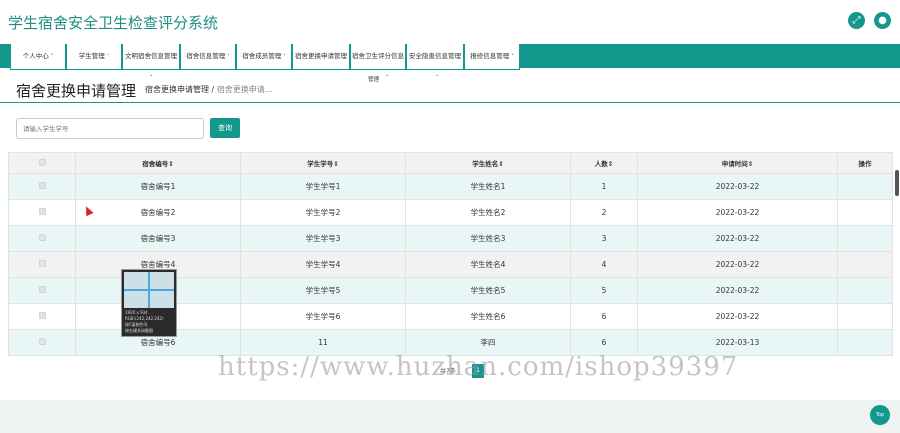 This screenshot has height=433, width=900. What do you see at coordinates (323, 186) in the screenshot?
I see `table-cell: 学生学号1` at bounding box center [323, 186].